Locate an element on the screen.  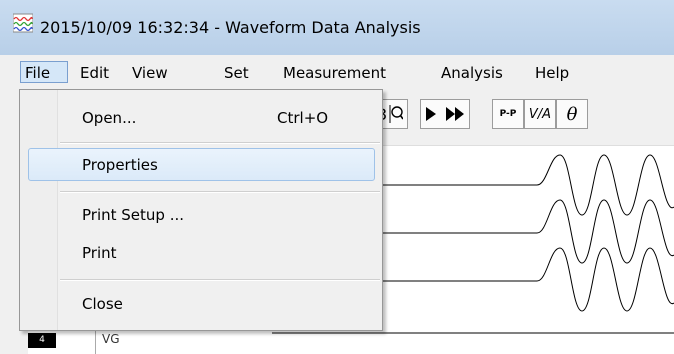
channel-label: VG is located at coordinates (183, 341).